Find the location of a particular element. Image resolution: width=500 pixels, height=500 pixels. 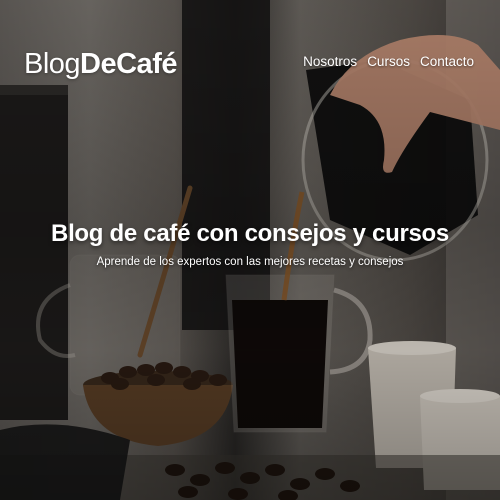

nav-link-nosotros: Nosotros is located at coordinates (330, 62).